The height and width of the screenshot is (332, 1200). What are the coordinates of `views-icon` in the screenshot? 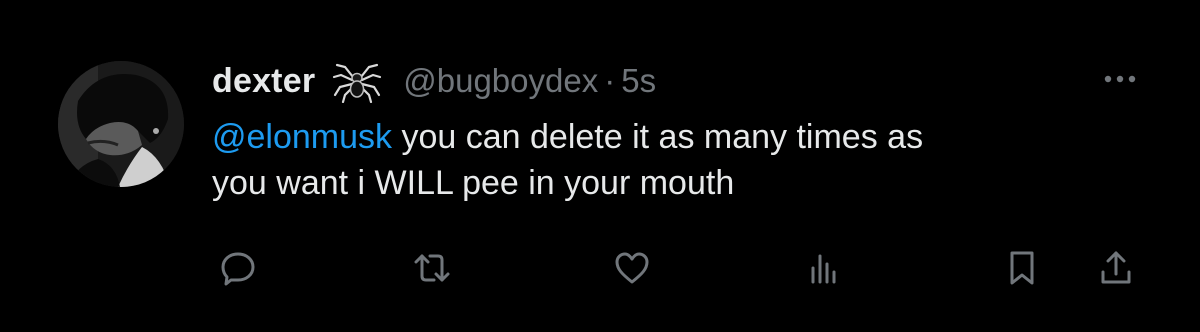 It's located at (823, 269).